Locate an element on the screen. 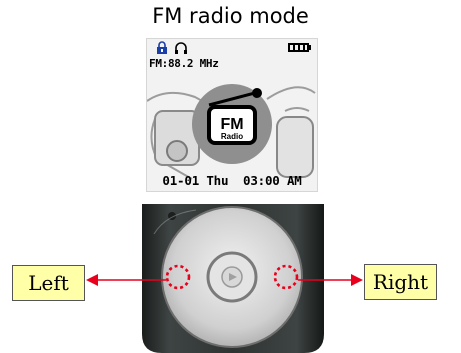 This screenshot has height=353, width=461. left-wheel-button is located at coordinates (178, 277).